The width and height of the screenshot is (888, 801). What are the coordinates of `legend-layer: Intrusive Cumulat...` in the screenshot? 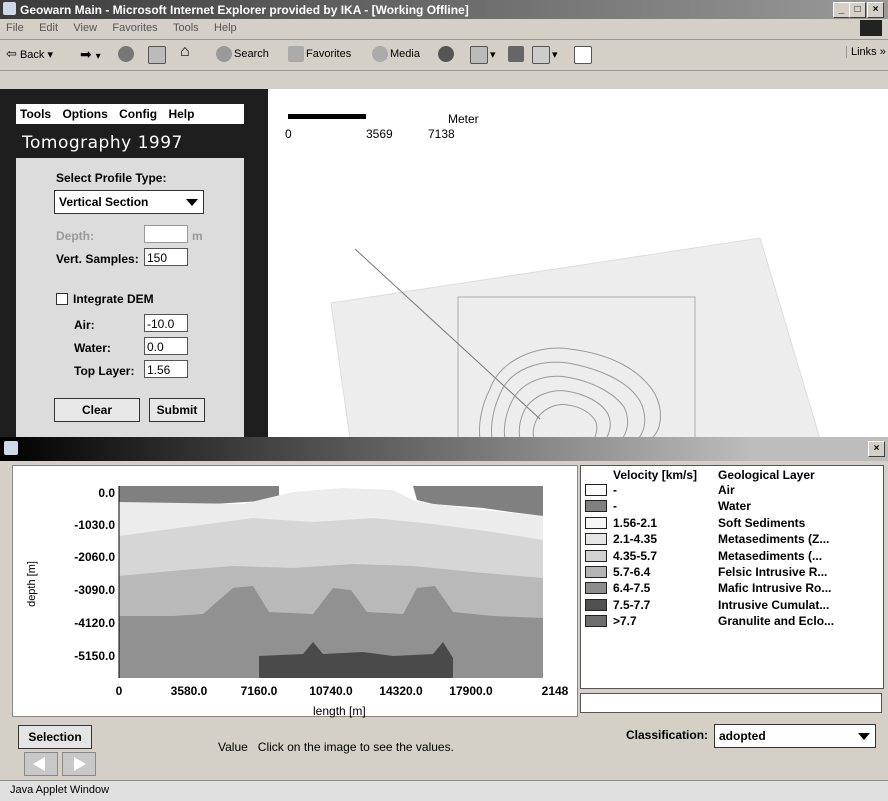 It's located at (774, 604).